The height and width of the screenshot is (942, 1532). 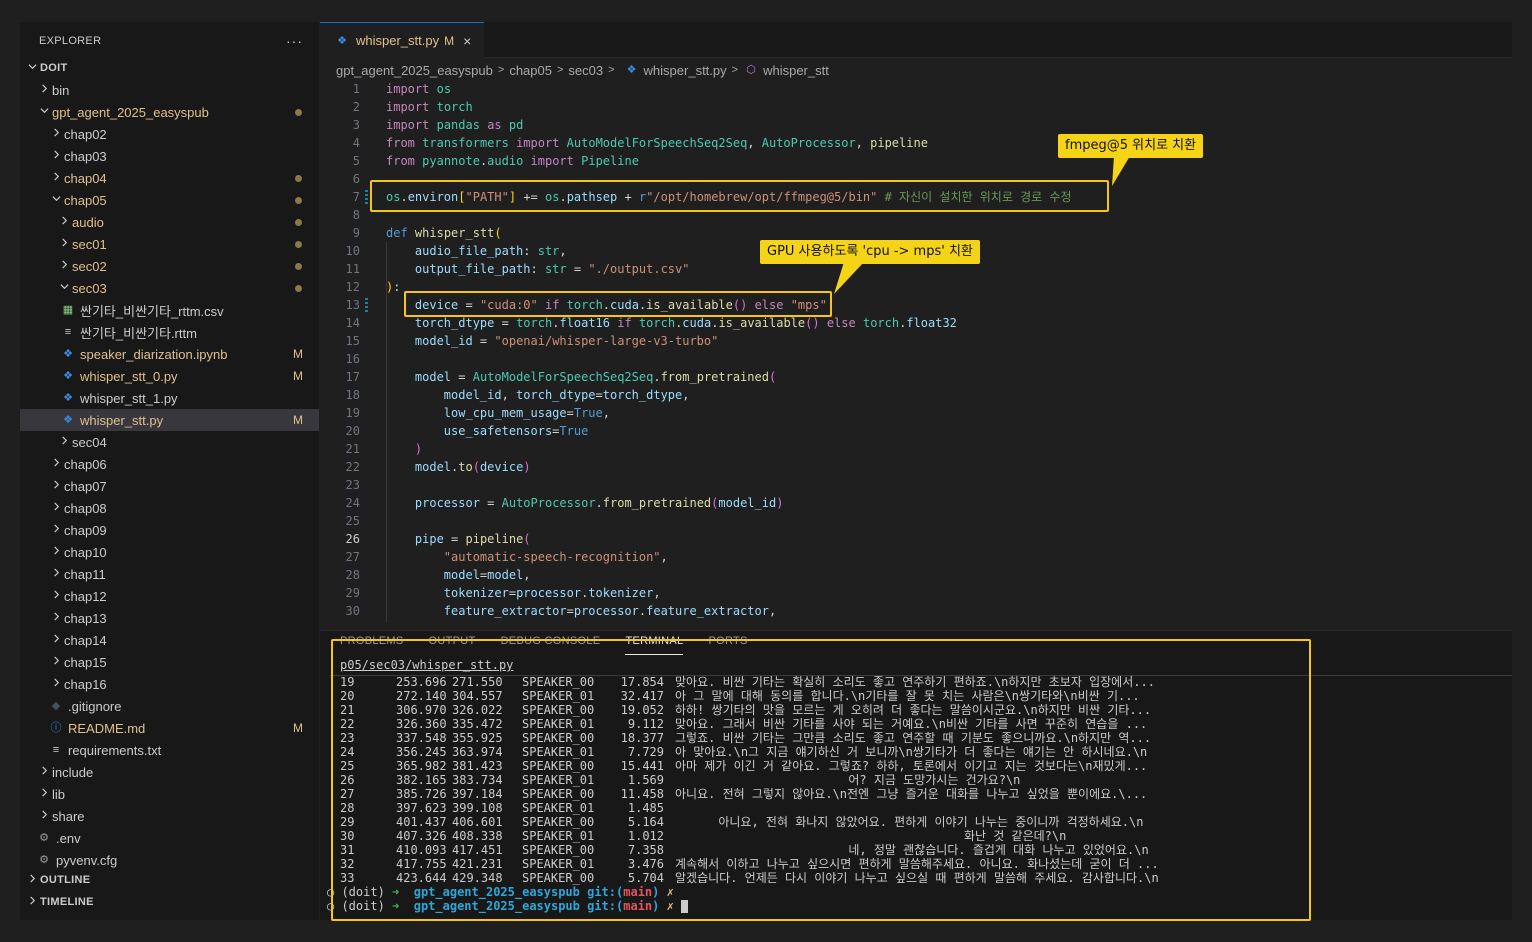 What do you see at coordinates (169, 376) in the screenshot?
I see `tree-item: ❖ whisper_stt_0.py M` at bounding box center [169, 376].